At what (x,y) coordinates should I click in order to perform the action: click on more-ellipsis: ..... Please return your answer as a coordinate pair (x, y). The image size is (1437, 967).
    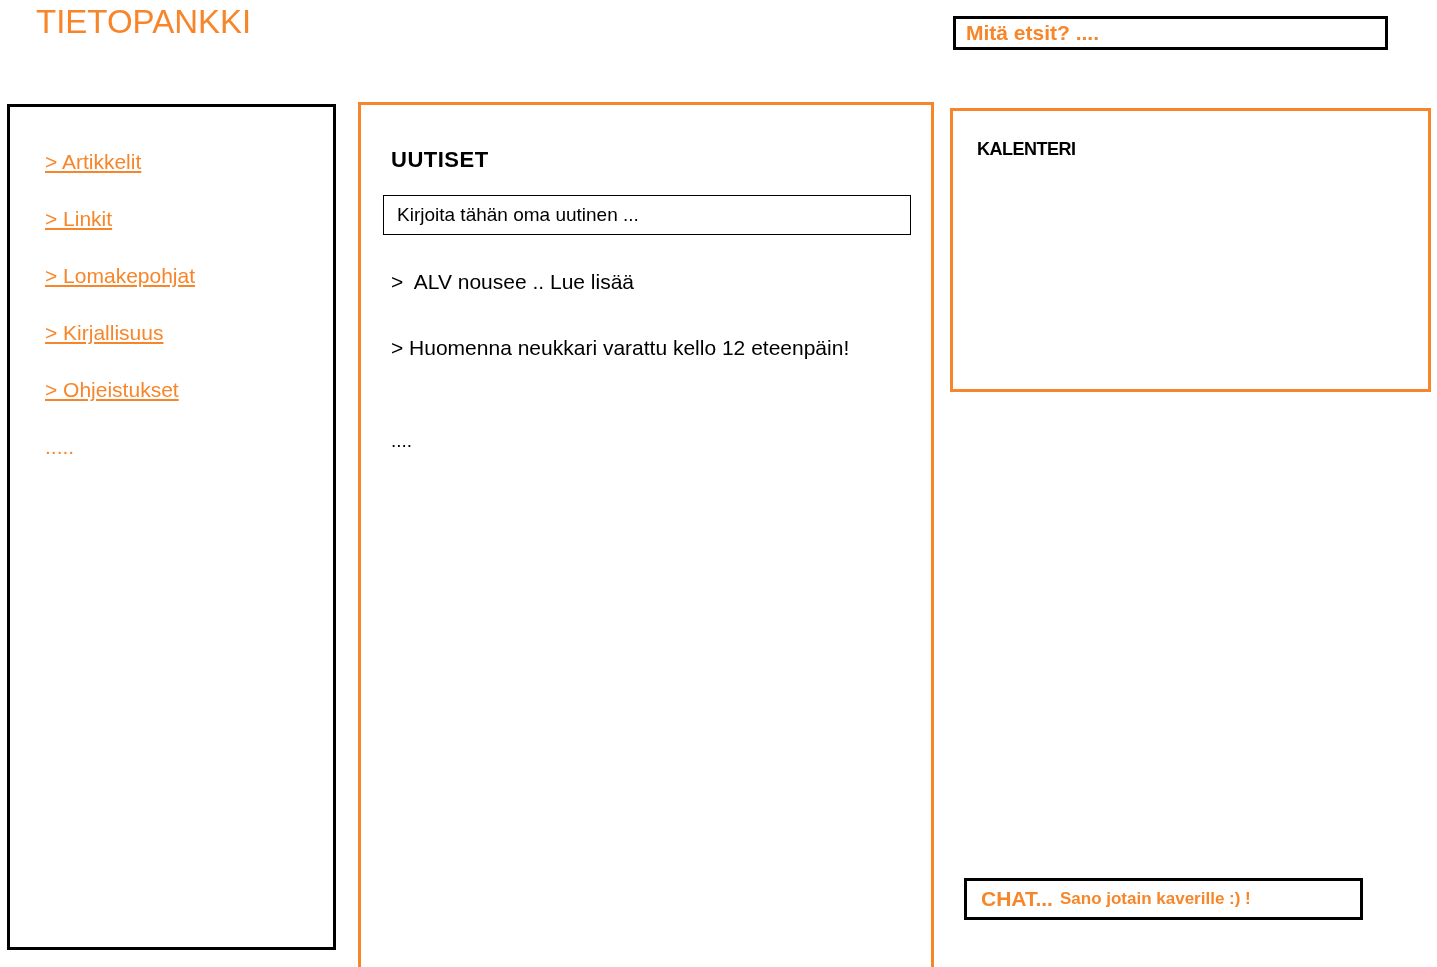
    Looking at the image, I should click on (402, 441).